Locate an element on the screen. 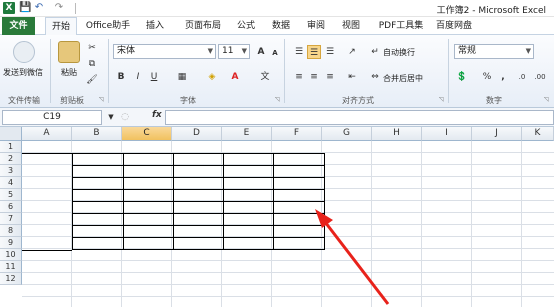 The height and width of the screenshot is (307, 554). wechat-icon is located at coordinates (24, 52).